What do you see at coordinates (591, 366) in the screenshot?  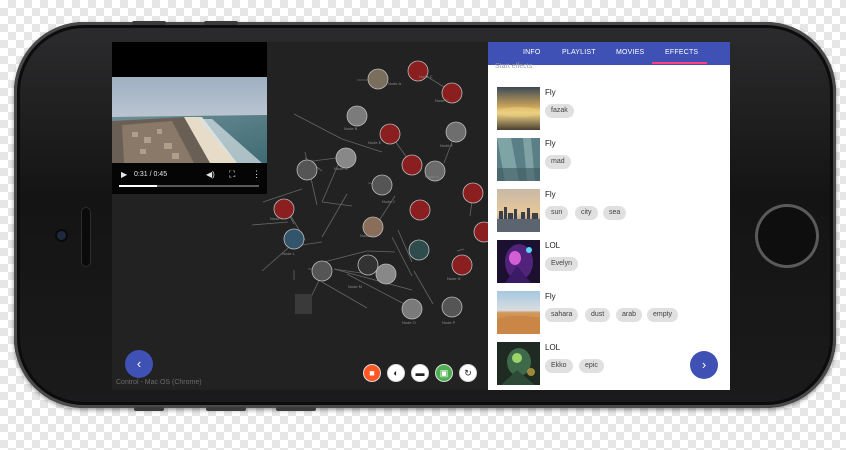 I see `tag-chip: epic` at bounding box center [591, 366].